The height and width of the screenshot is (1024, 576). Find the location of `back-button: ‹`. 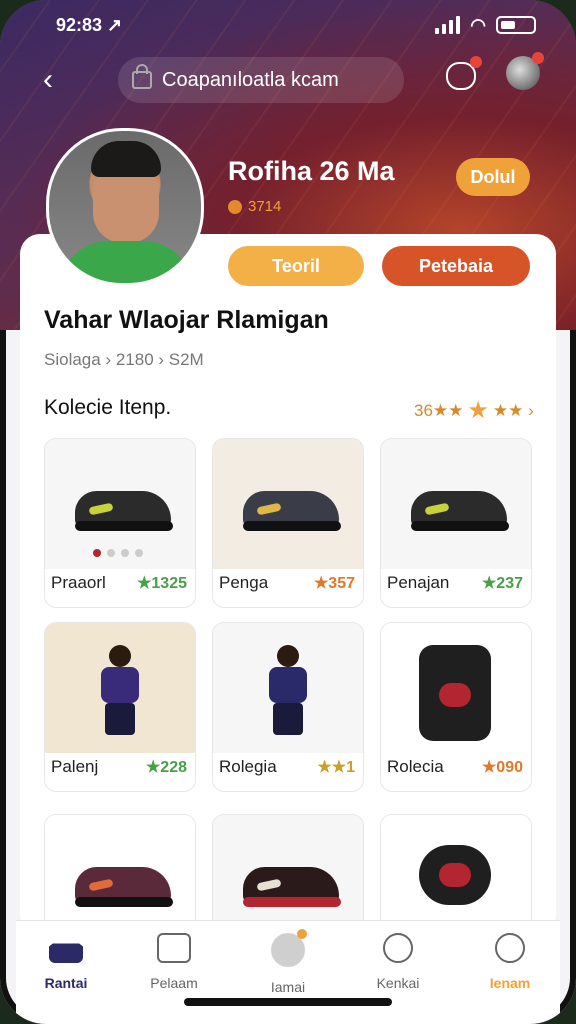

back-button: ‹ is located at coordinates (48, 80).